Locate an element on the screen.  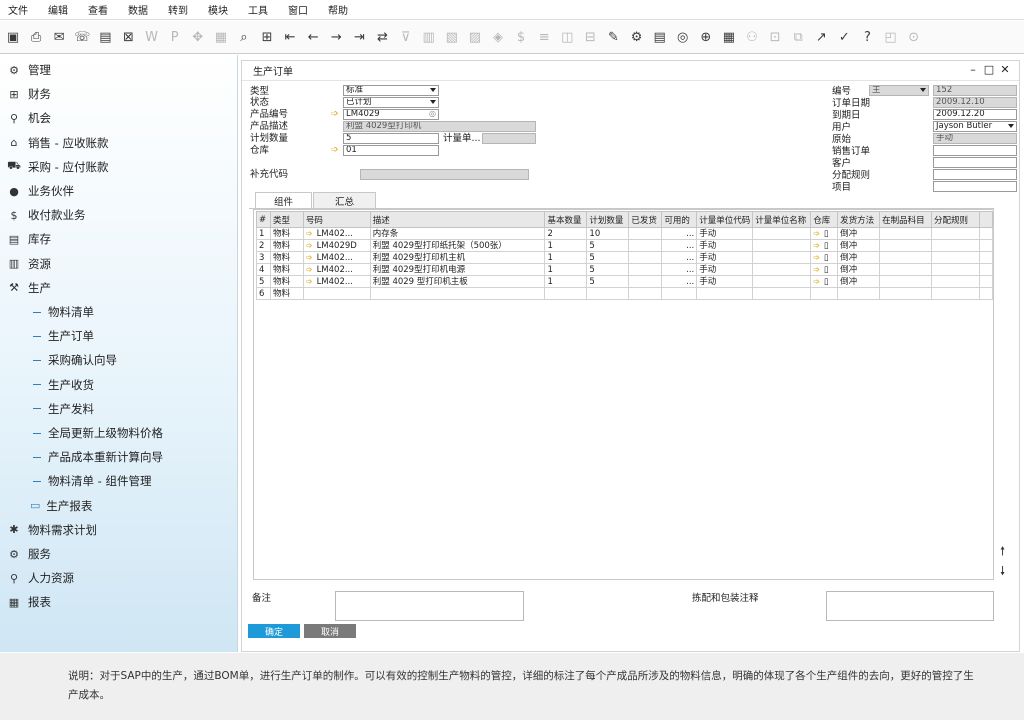
planned-qty-field: 5 is located at coordinates (391, 138).